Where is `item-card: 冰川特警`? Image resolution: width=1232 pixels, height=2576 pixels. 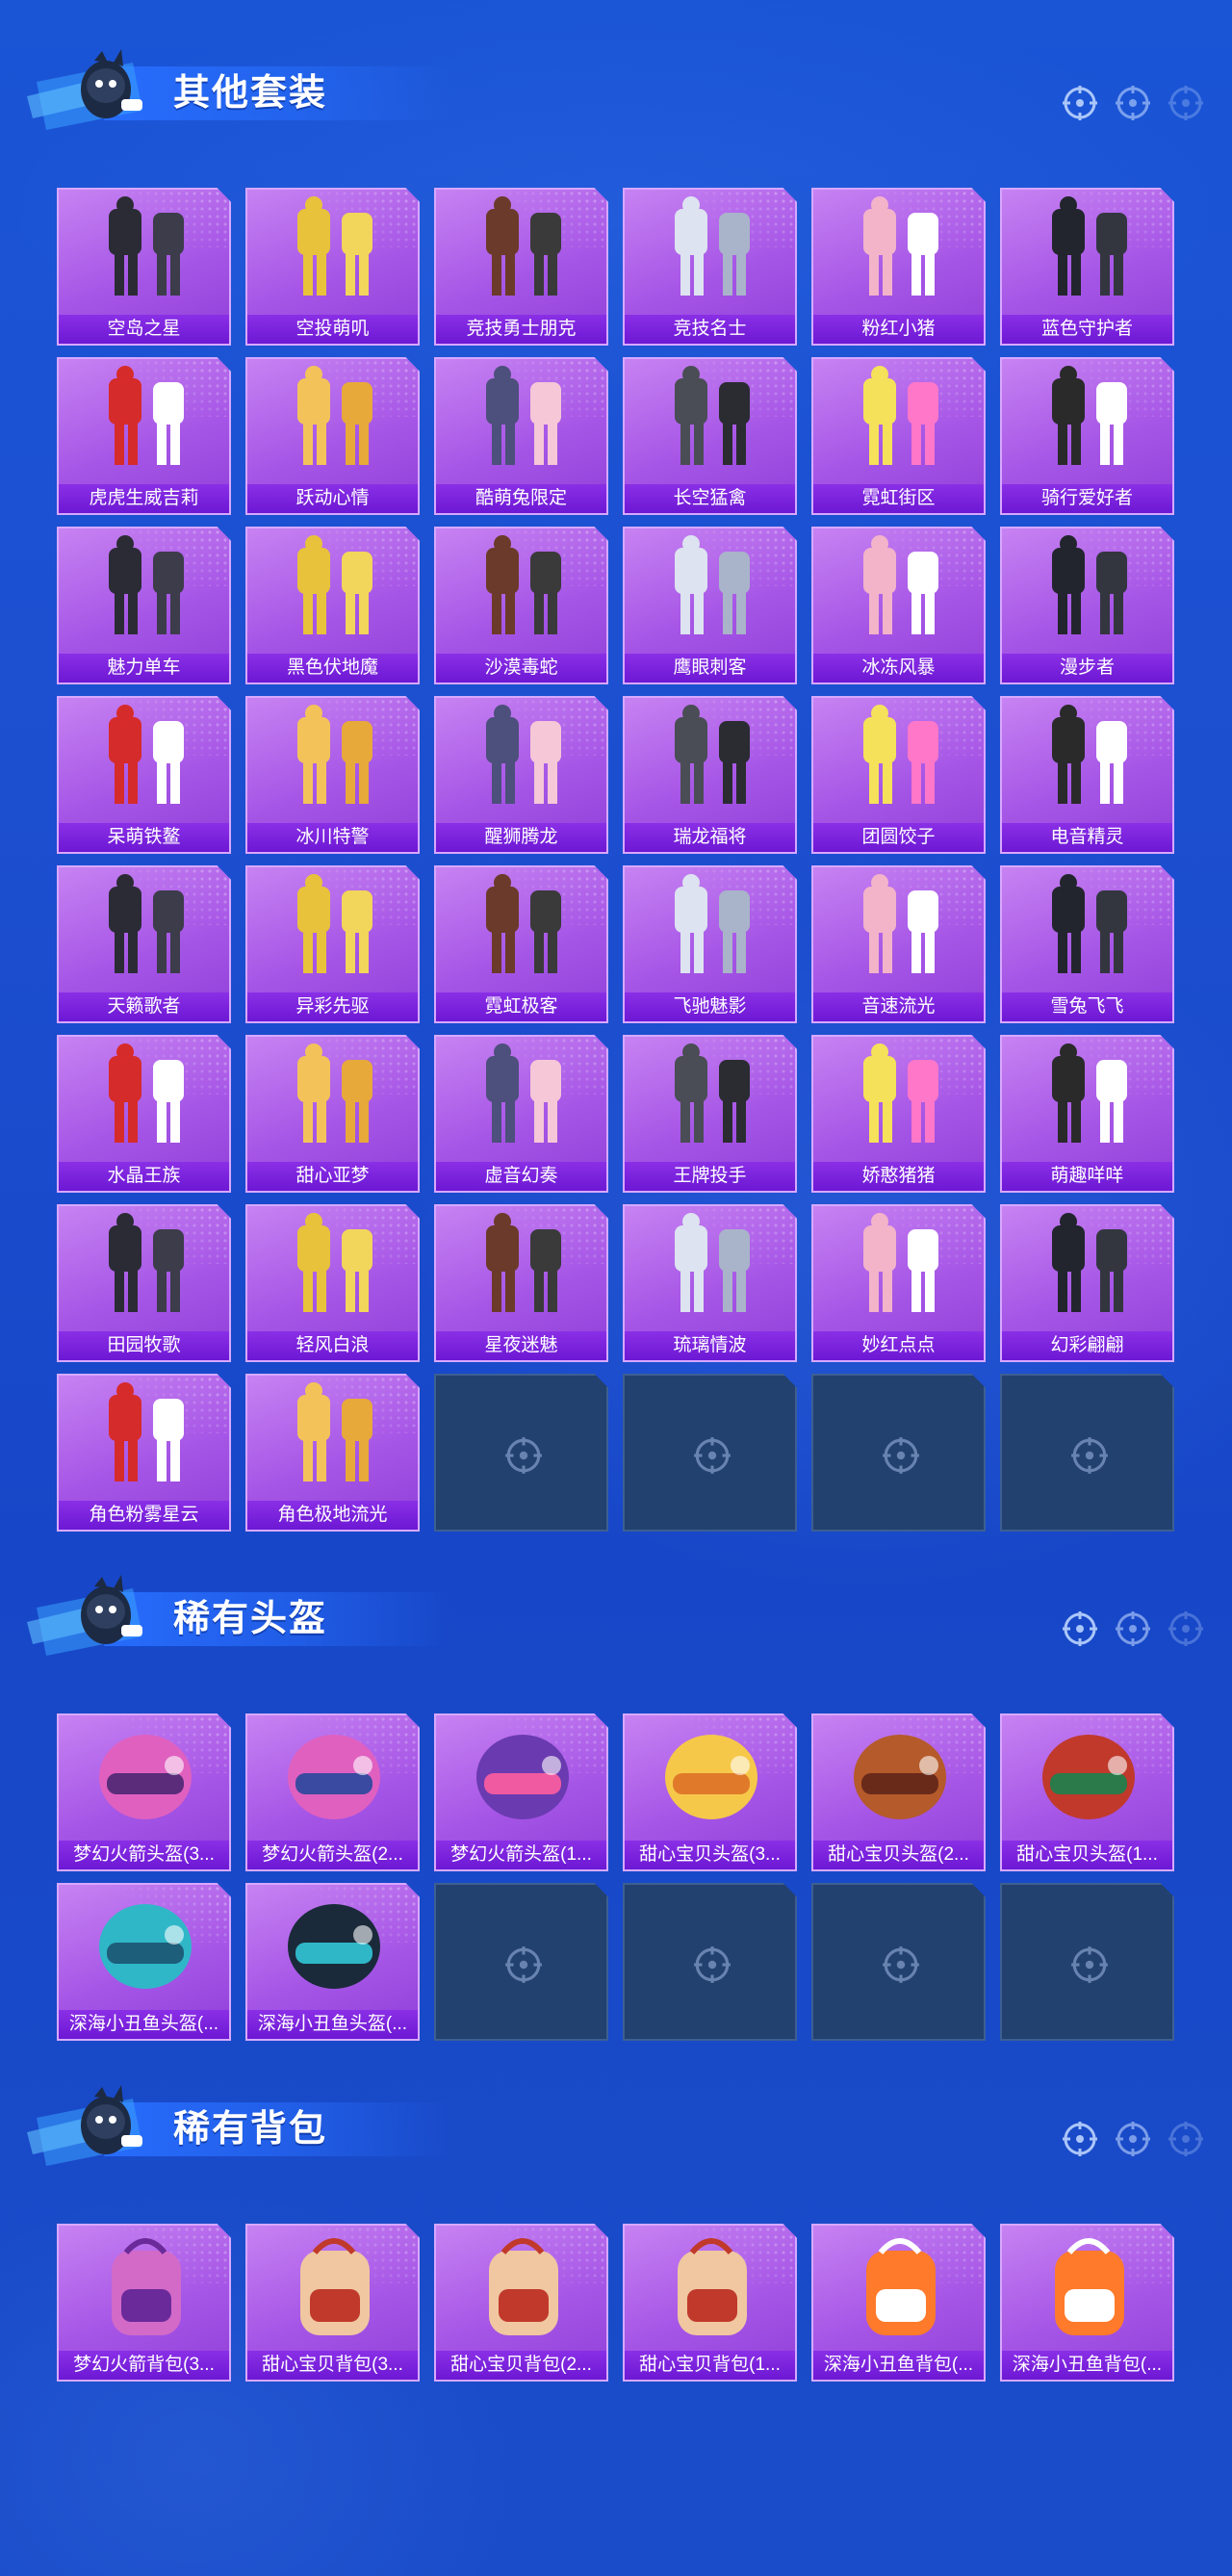 item-card: 冰川特警 is located at coordinates (332, 775).